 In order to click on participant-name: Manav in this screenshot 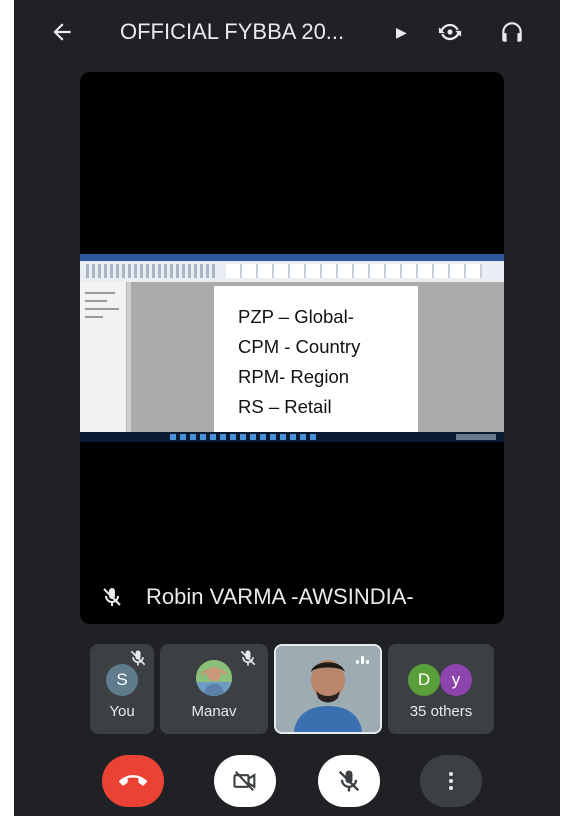, I will do `click(214, 711)`.